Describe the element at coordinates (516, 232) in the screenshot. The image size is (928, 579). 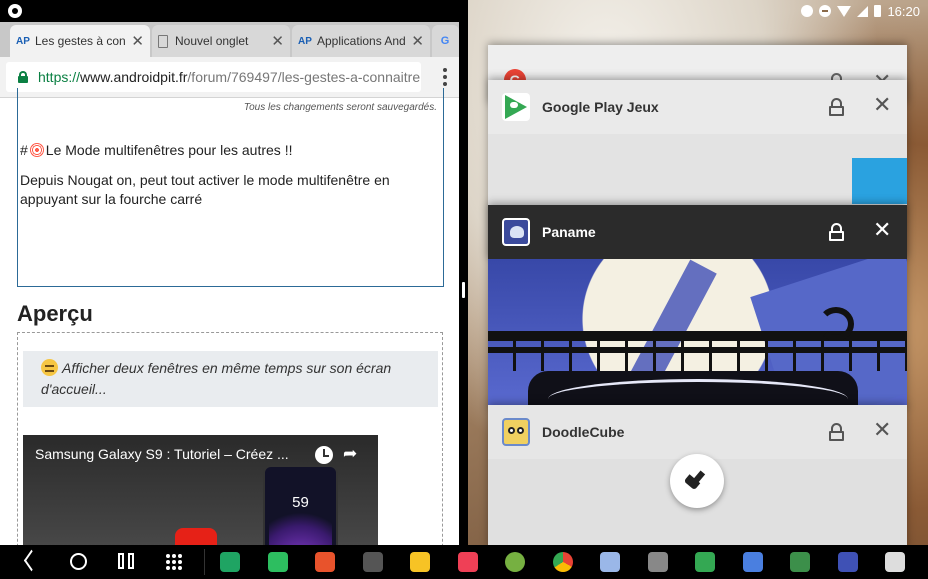
I see `paname-icon` at that location.